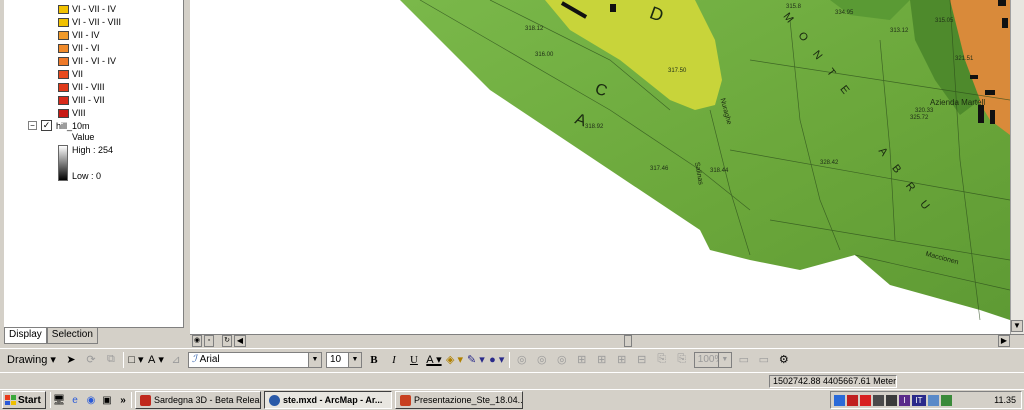  Describe the element at coordinates (919, 400) in the screenshot. I see `language-it-icon: IT` at that location.